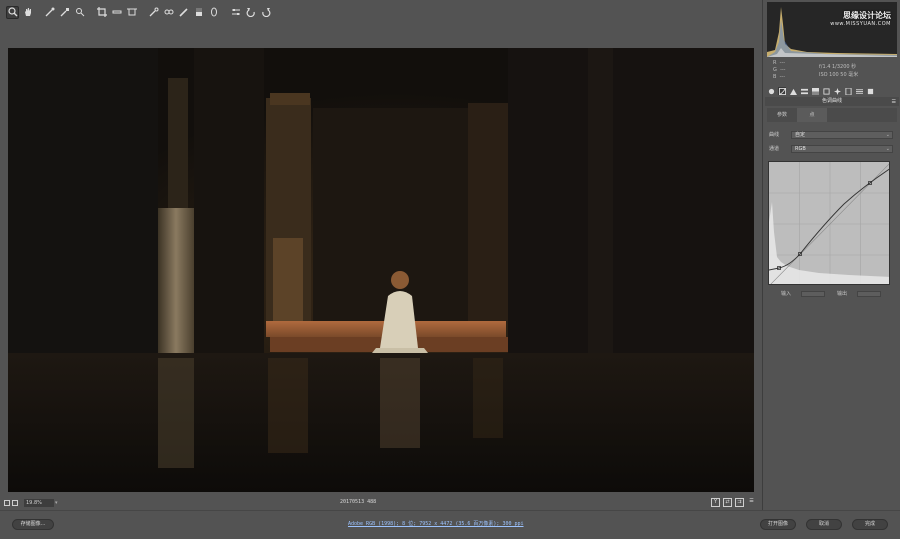 The height and width of the screenshot is (539, 900). Describe the element at coordinates (775, 63) in the screenshot. I see `r-label: R` at that location.